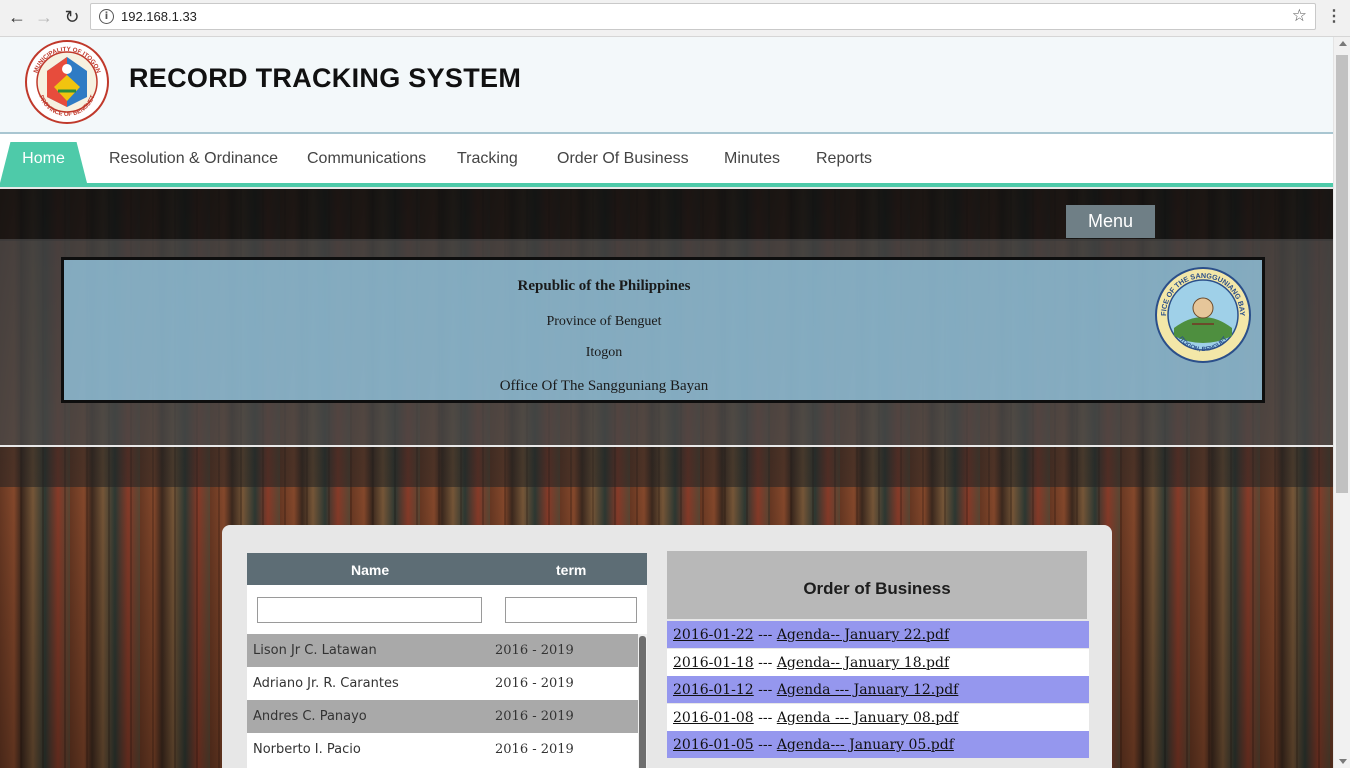 This screenshot has height=768, width=1350. What do you see at coordinates (447, 569) in the screenshot?
I see `members-table-header: Name term` at bounding box center [447, 569].